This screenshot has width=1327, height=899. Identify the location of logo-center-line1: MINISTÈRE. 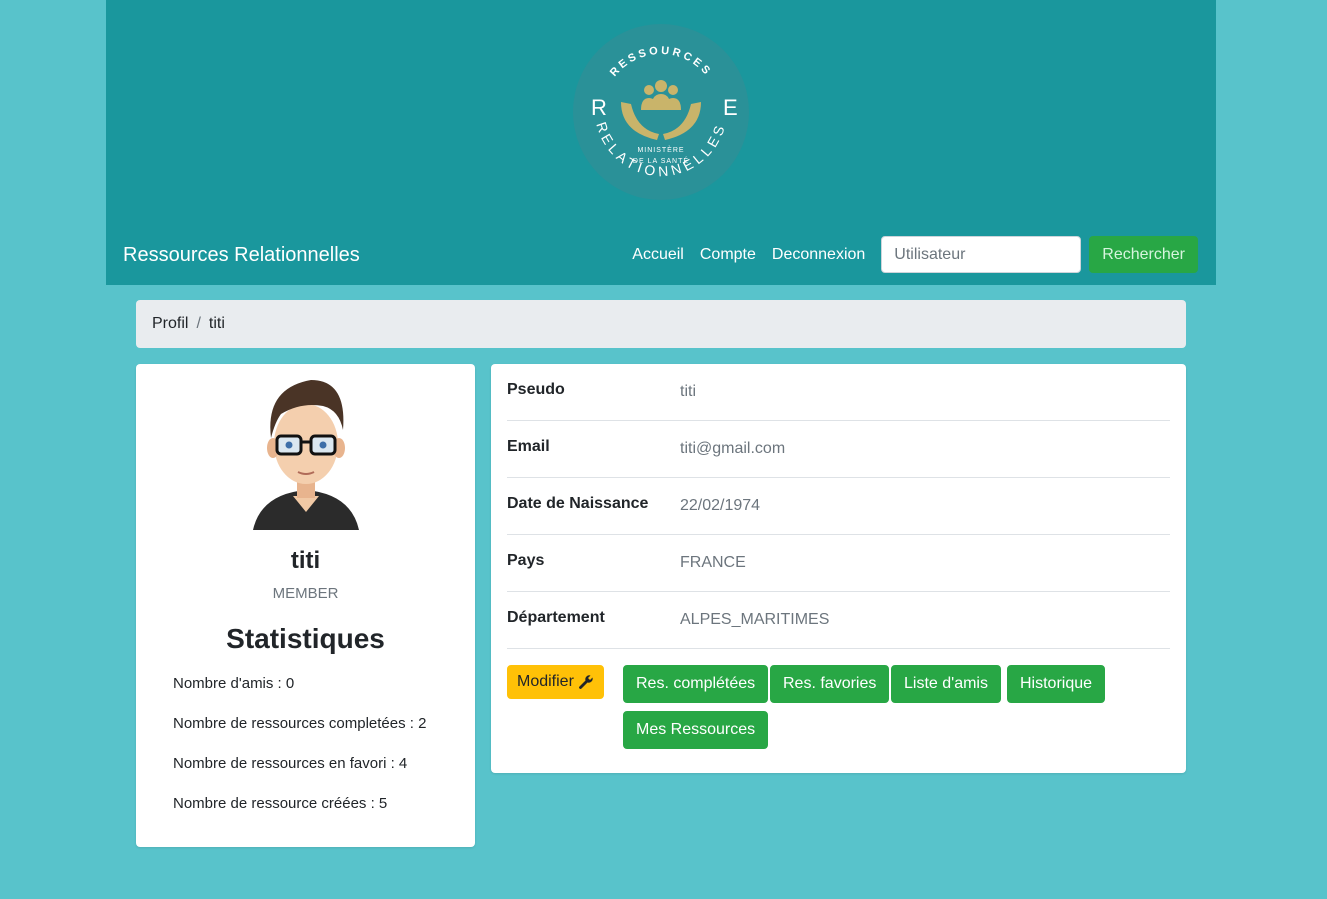
(660, 149).